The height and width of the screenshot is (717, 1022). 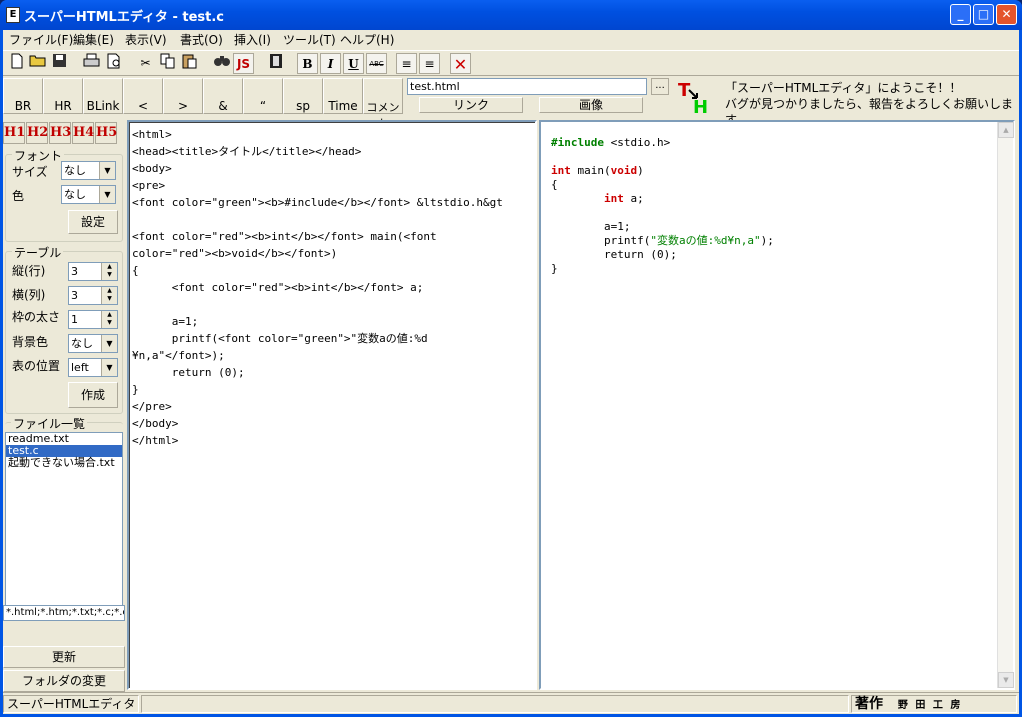 I want to click on minimize-button: _, so click(x=960, y=14).